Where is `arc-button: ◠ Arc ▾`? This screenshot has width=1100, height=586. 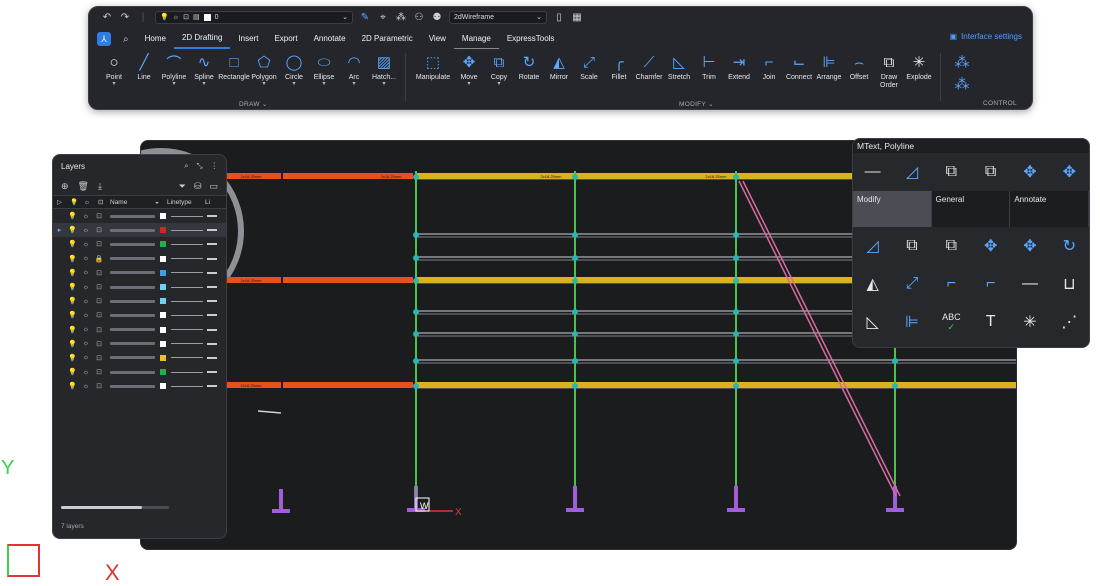 arc-button: ◠ Arc ▾ is located at coordinates (354, 74).